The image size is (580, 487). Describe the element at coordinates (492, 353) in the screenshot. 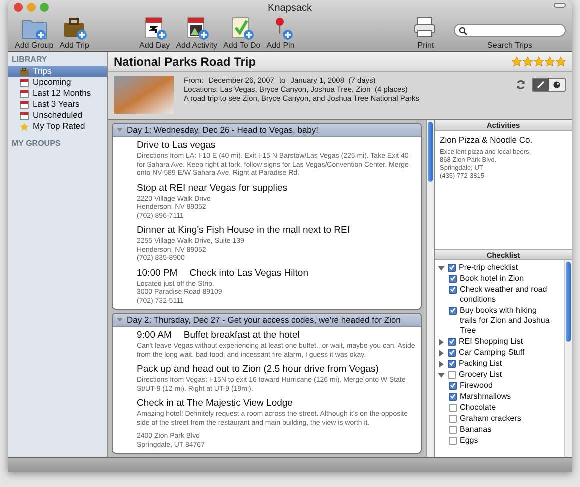

I see `checklist-item: Car Camping Stuff` at that location.